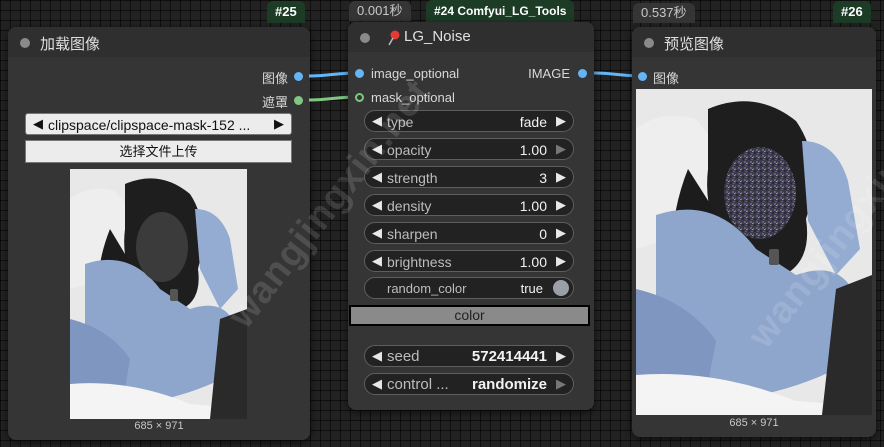 The height and width of the screenshot is (447, 884). Describe the element at coordinates (419, 262) in the screenshot. I see `widget-label: brightness` at that location.